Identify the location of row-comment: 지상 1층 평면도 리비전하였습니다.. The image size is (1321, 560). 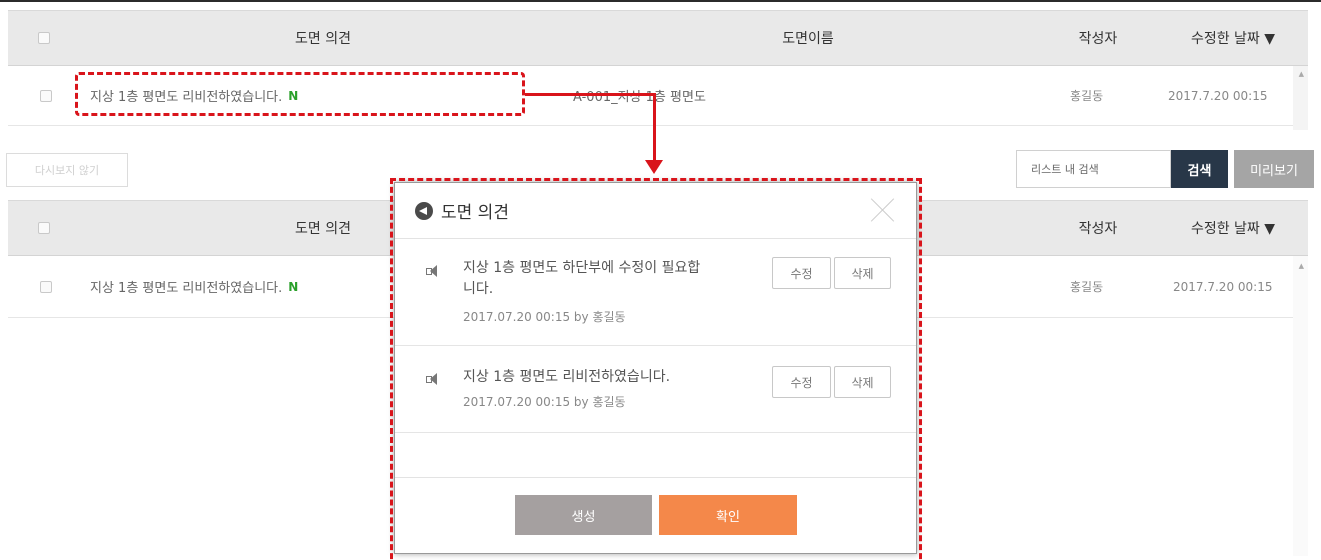
(186, 288).